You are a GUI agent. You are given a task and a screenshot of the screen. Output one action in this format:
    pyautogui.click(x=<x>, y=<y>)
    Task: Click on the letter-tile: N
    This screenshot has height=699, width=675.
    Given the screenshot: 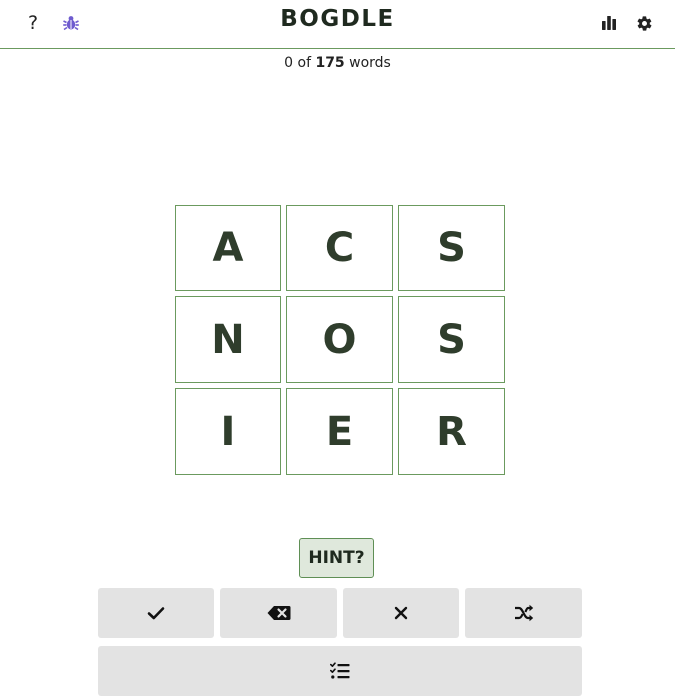 What is the action you would take?
    pyautogui.click(x=228, y=339)
    